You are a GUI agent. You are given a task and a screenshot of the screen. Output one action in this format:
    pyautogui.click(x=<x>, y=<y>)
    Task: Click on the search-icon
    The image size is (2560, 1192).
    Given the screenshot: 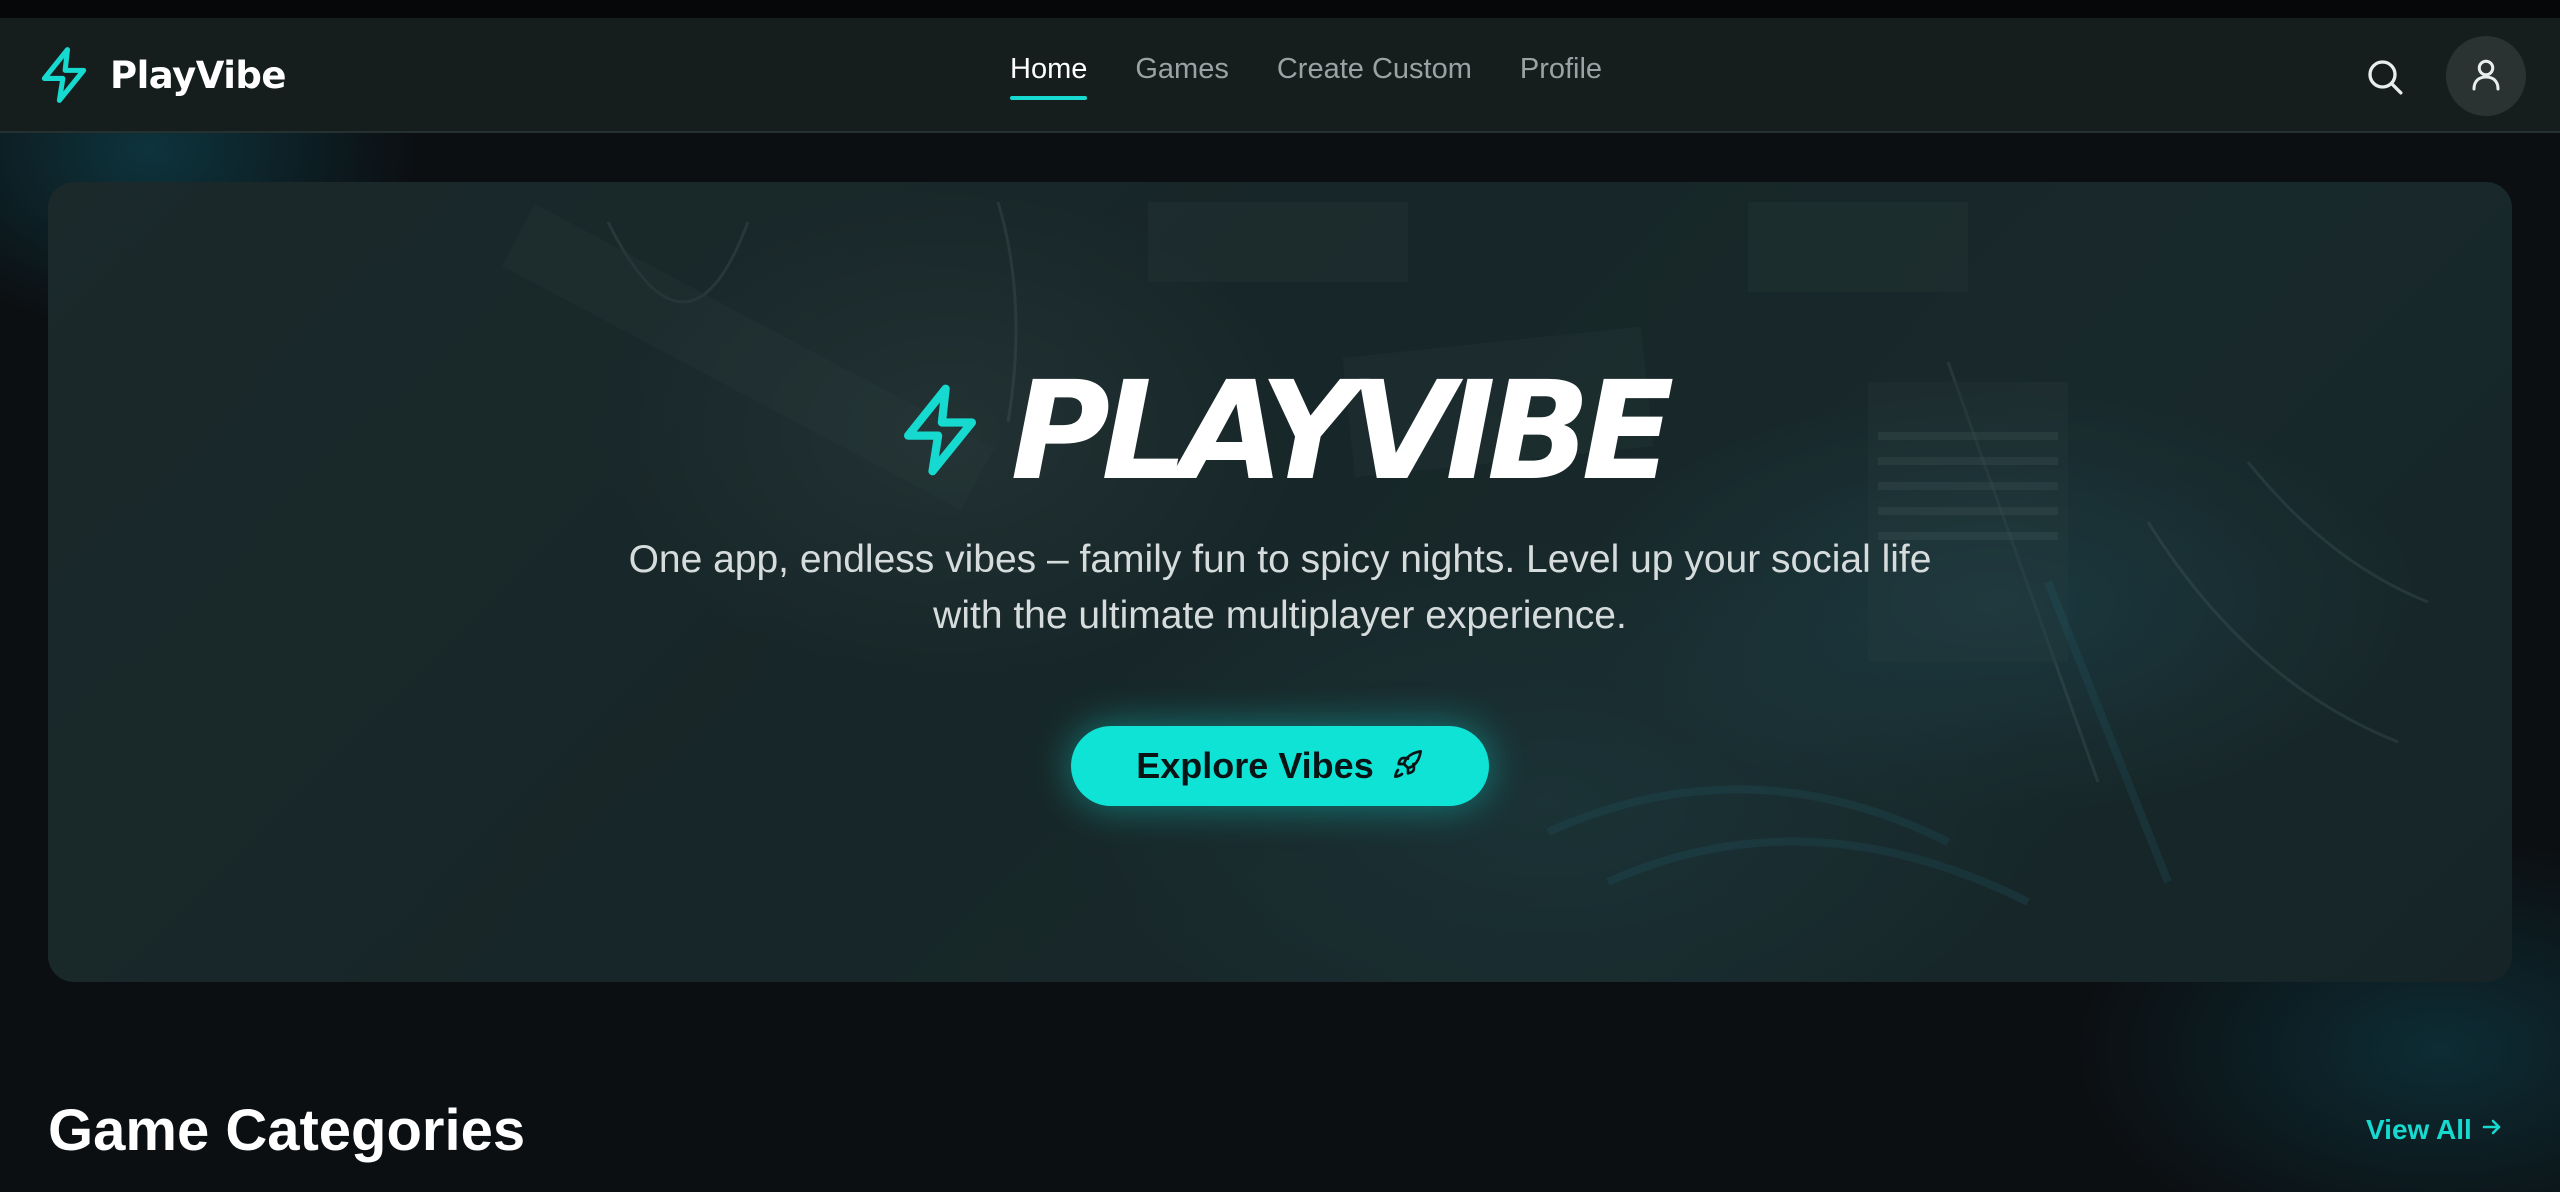 What is the action you would take?
    pyautogui.click(x=2385, y=79)
    